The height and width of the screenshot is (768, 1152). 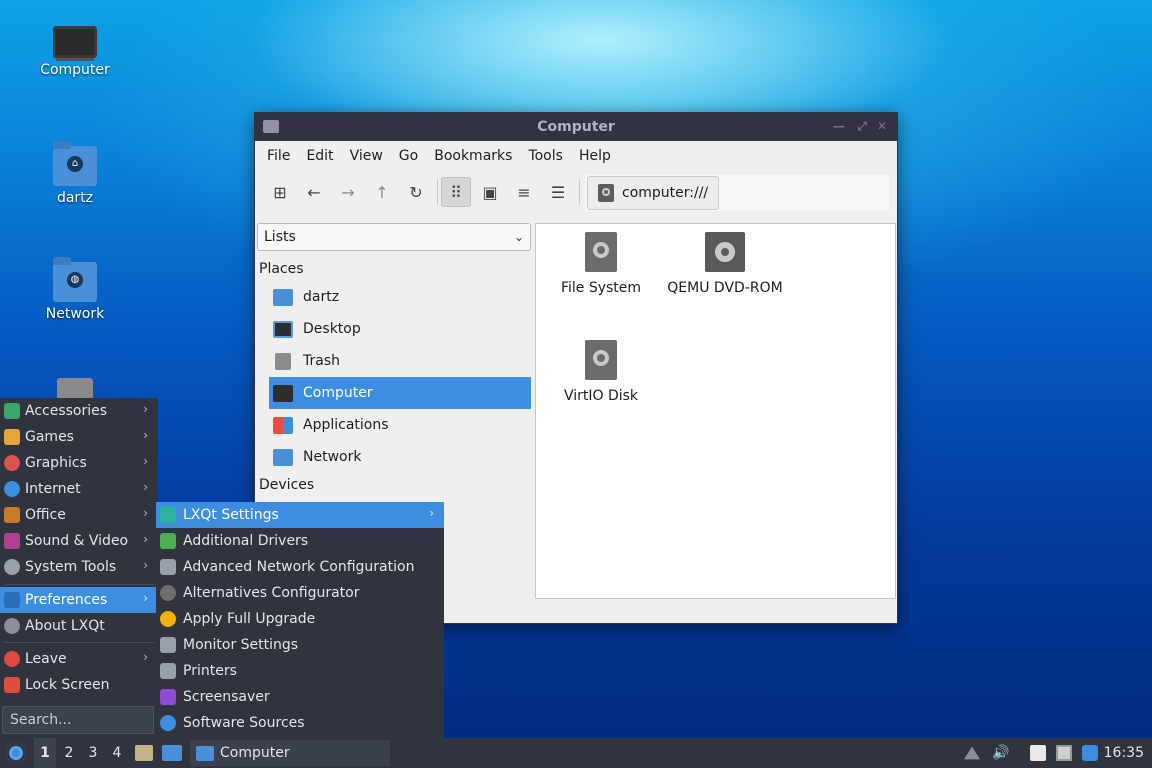 I want to click on back-icon: ←, so click(x=314, y=192).